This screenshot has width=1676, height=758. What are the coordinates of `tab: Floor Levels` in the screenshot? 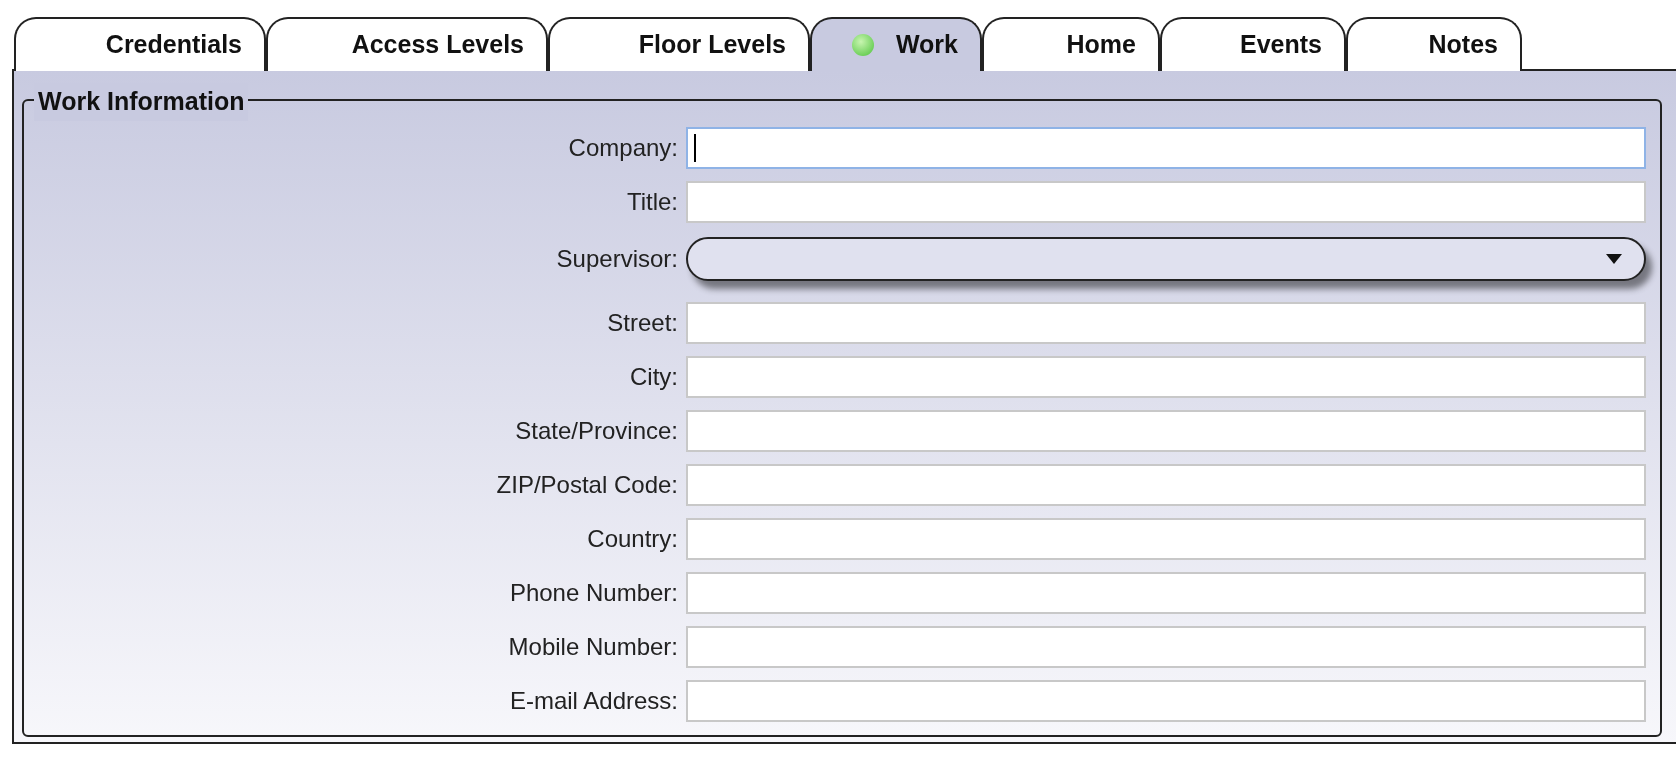 It's located at (679, 44).